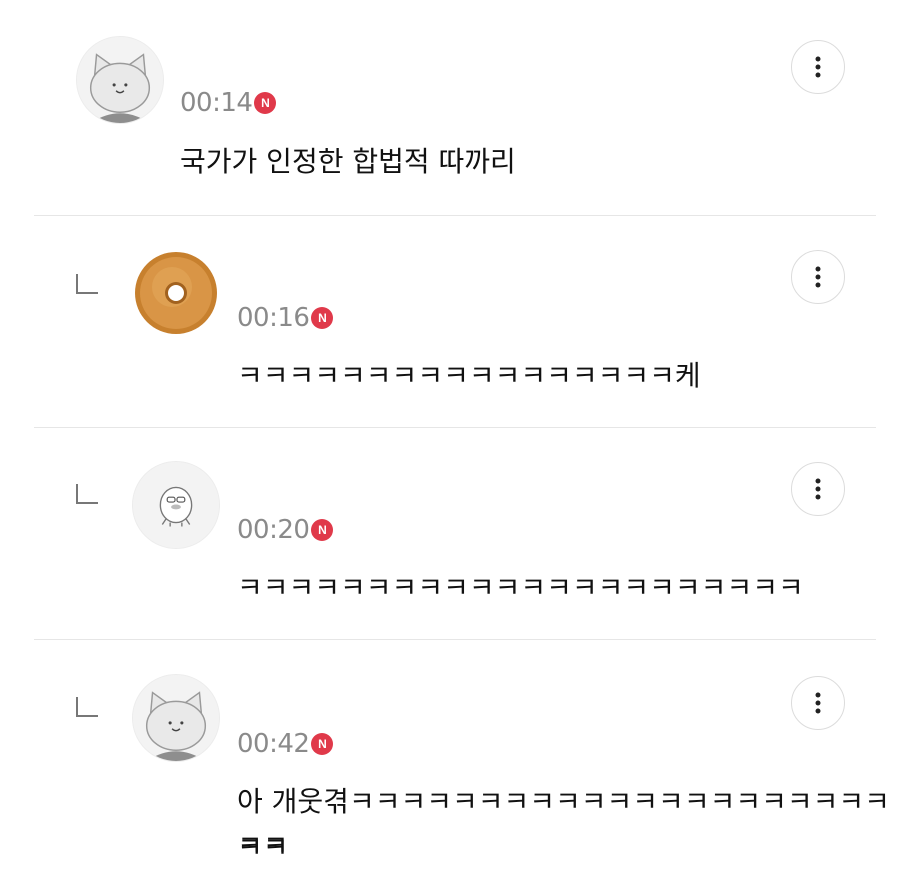  I want to click on comment-text-line: ㅋㅋ, so click(263, 847).